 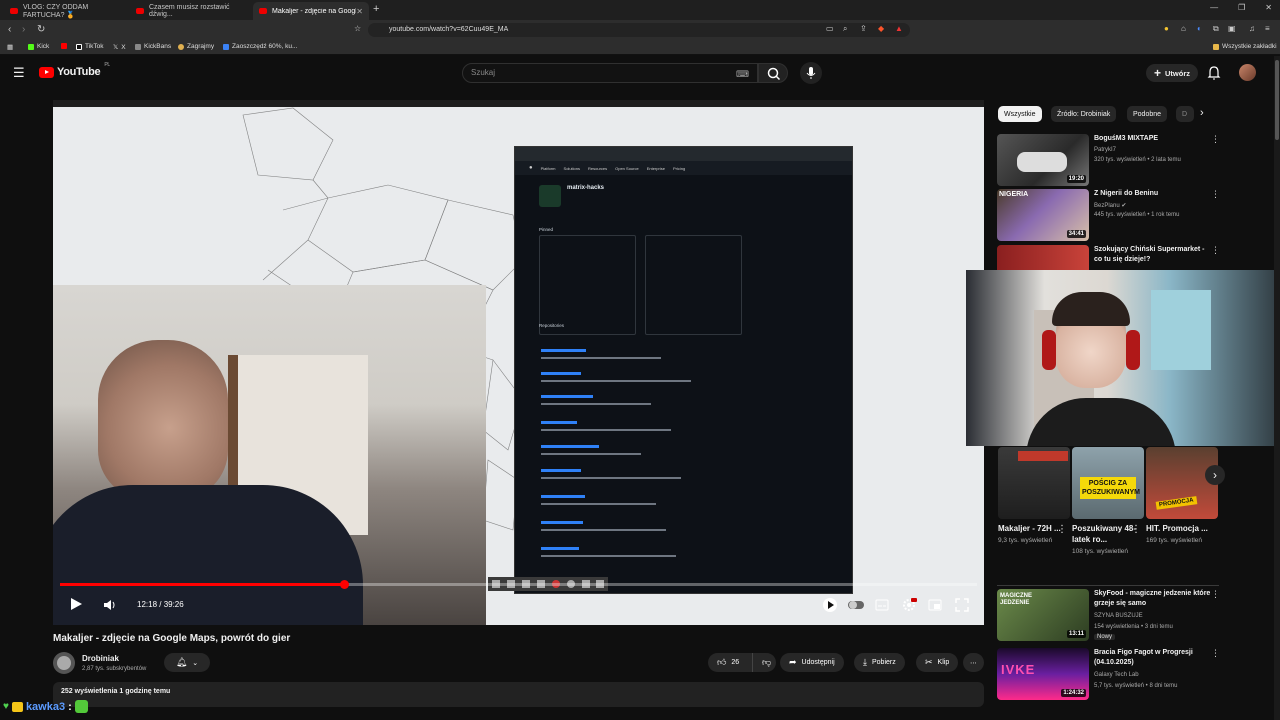 I want to click on playlist-icon: ♫, so click(x=1252, y=28).